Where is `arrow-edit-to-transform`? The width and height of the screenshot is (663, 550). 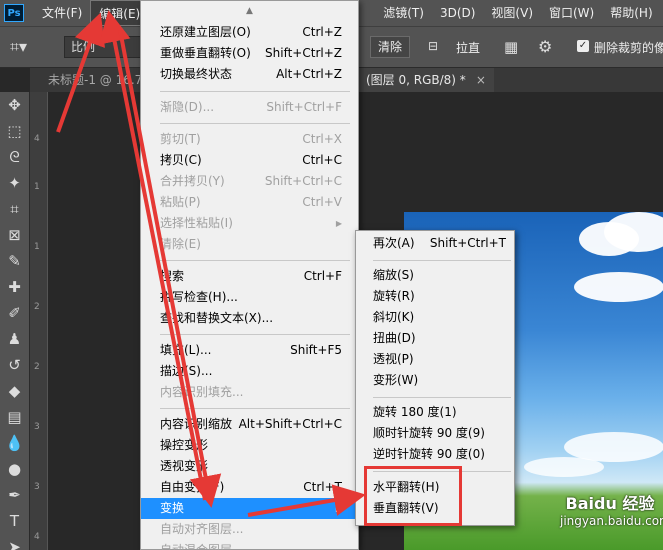 arrow-edit-to-transform is located at coordinates (152, 255).